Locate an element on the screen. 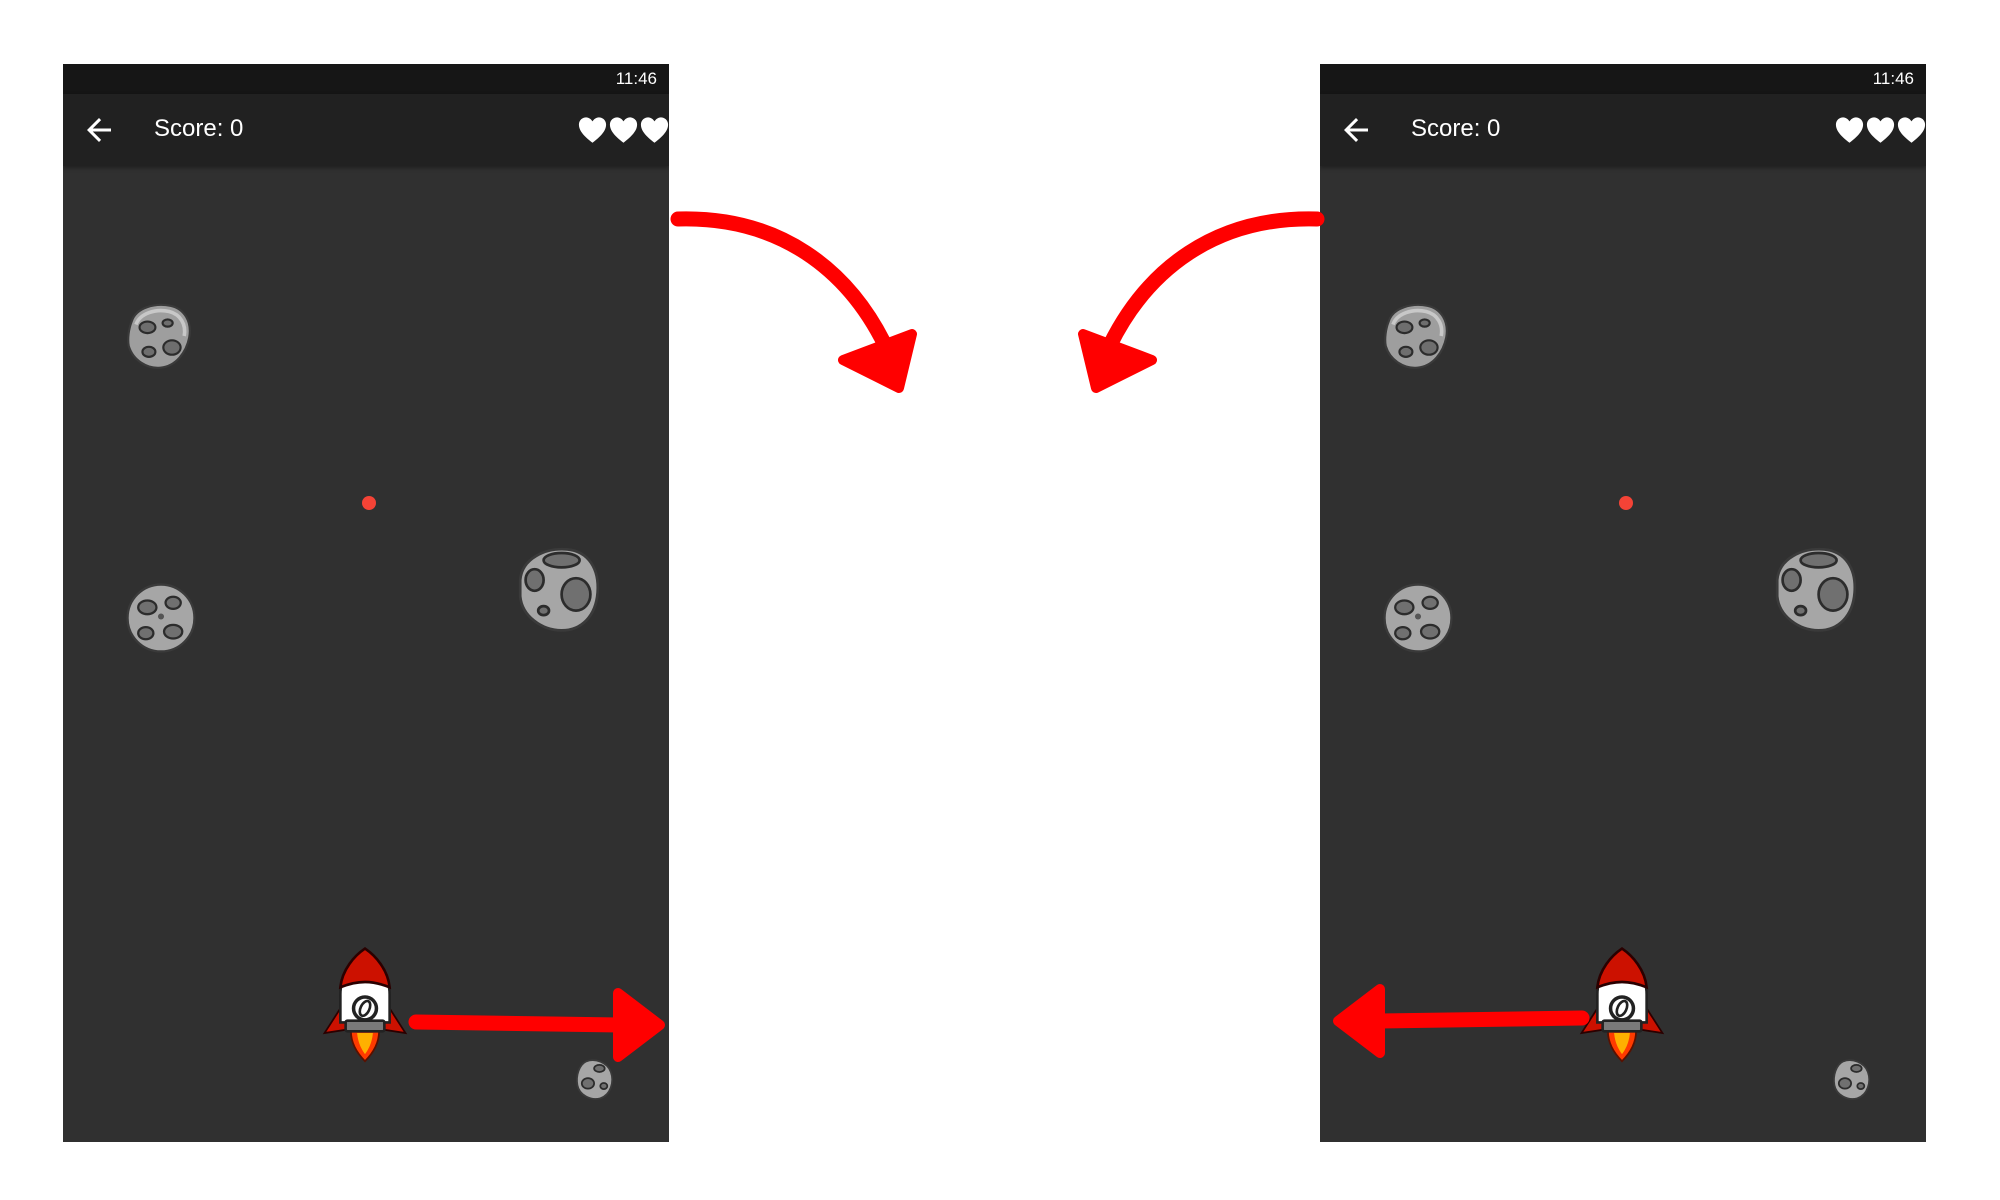  curved-arrow-right-head is located at coordinates (877, 361).